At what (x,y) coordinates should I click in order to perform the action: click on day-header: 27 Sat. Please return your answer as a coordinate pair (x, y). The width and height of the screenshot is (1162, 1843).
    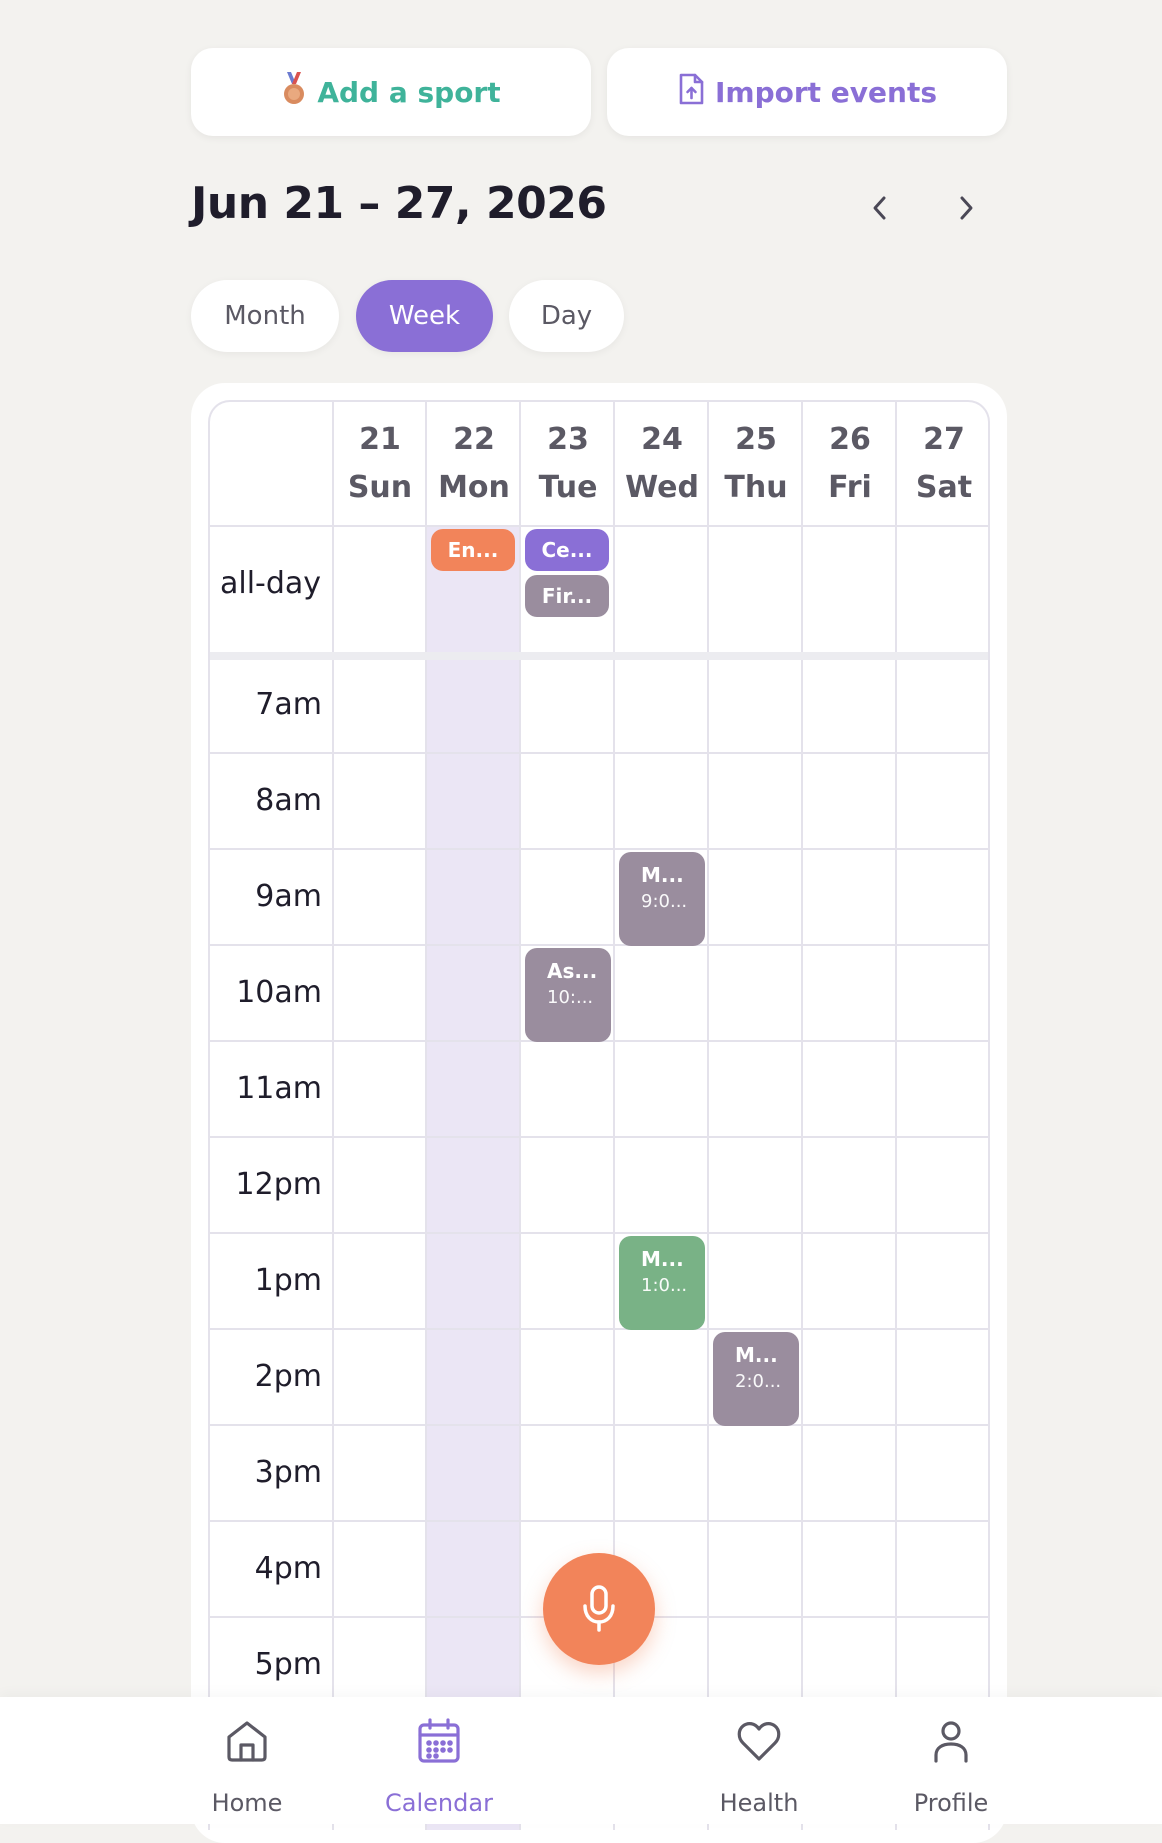
    Looking at the image, I should click on (942, 464).